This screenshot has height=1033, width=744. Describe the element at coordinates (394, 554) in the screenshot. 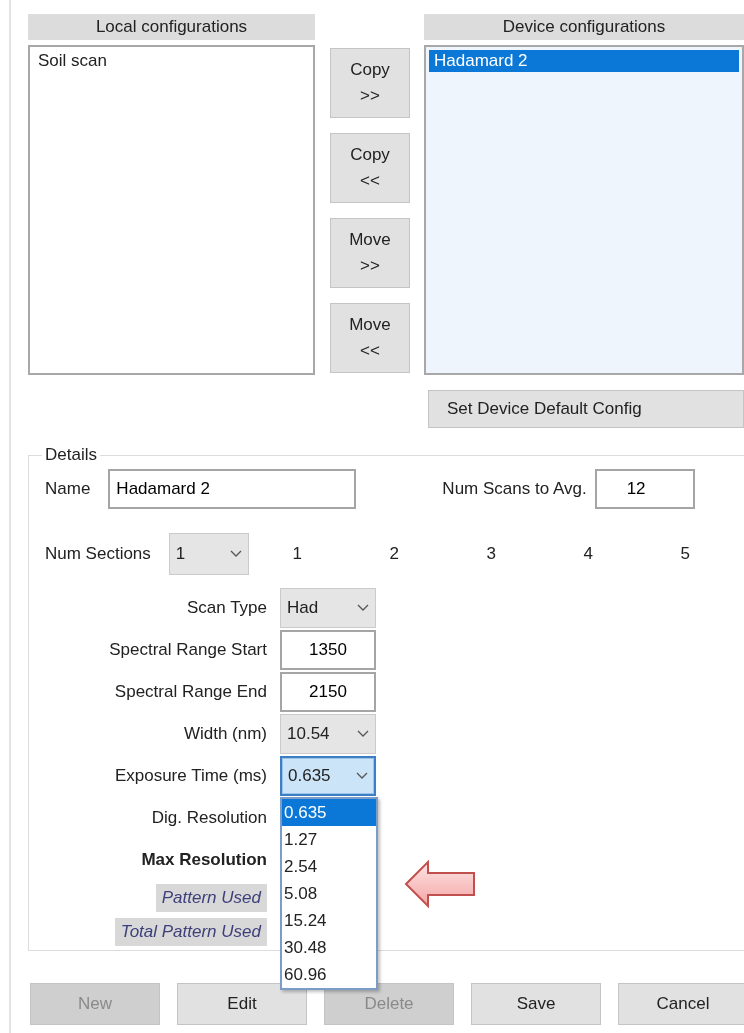

I see `column-number: 2` at that location.